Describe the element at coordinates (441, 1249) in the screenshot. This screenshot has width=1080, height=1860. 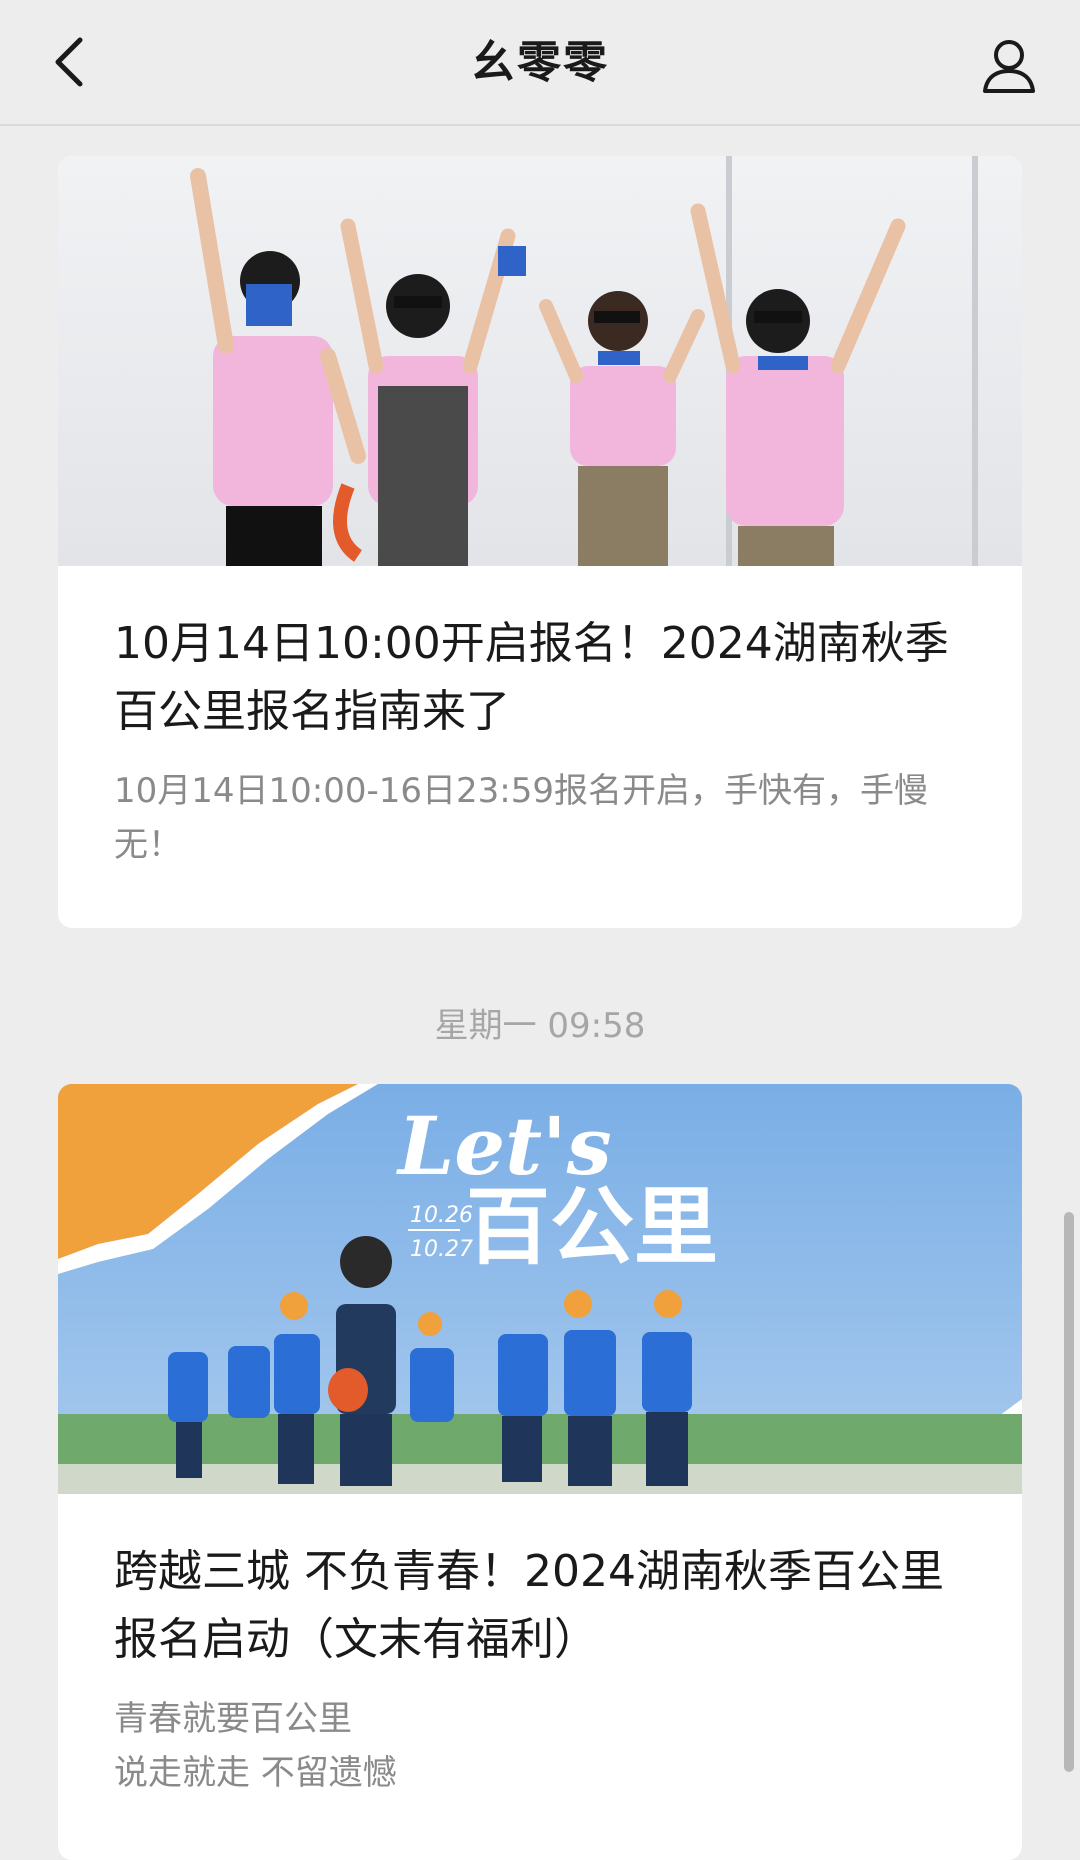
I see `cover-date-2: 10.27` at that location.